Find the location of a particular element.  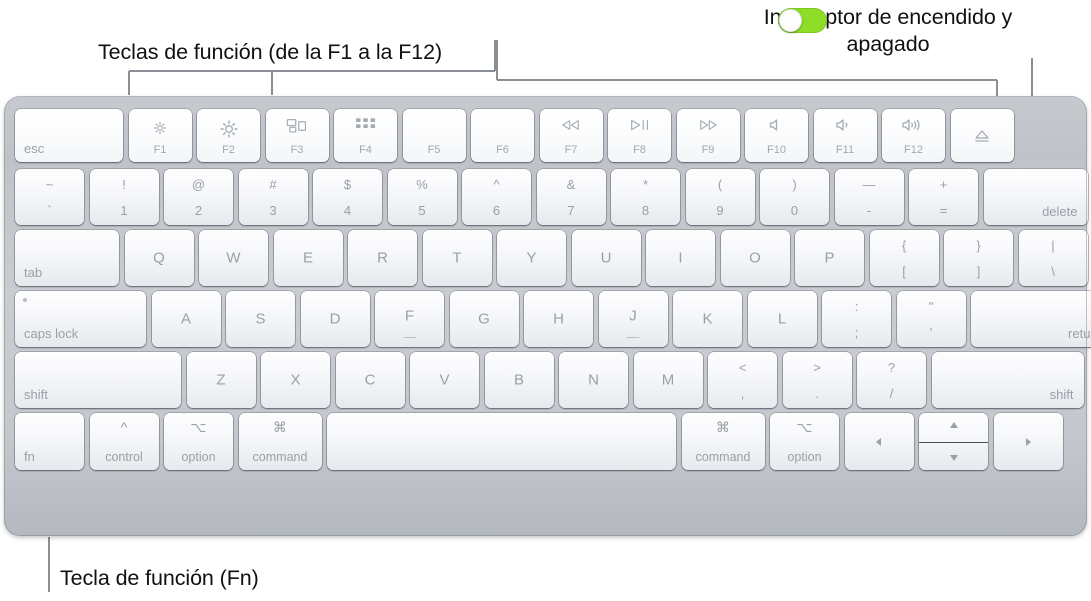

key-f9: F9 is located at coordinates (708, 135).